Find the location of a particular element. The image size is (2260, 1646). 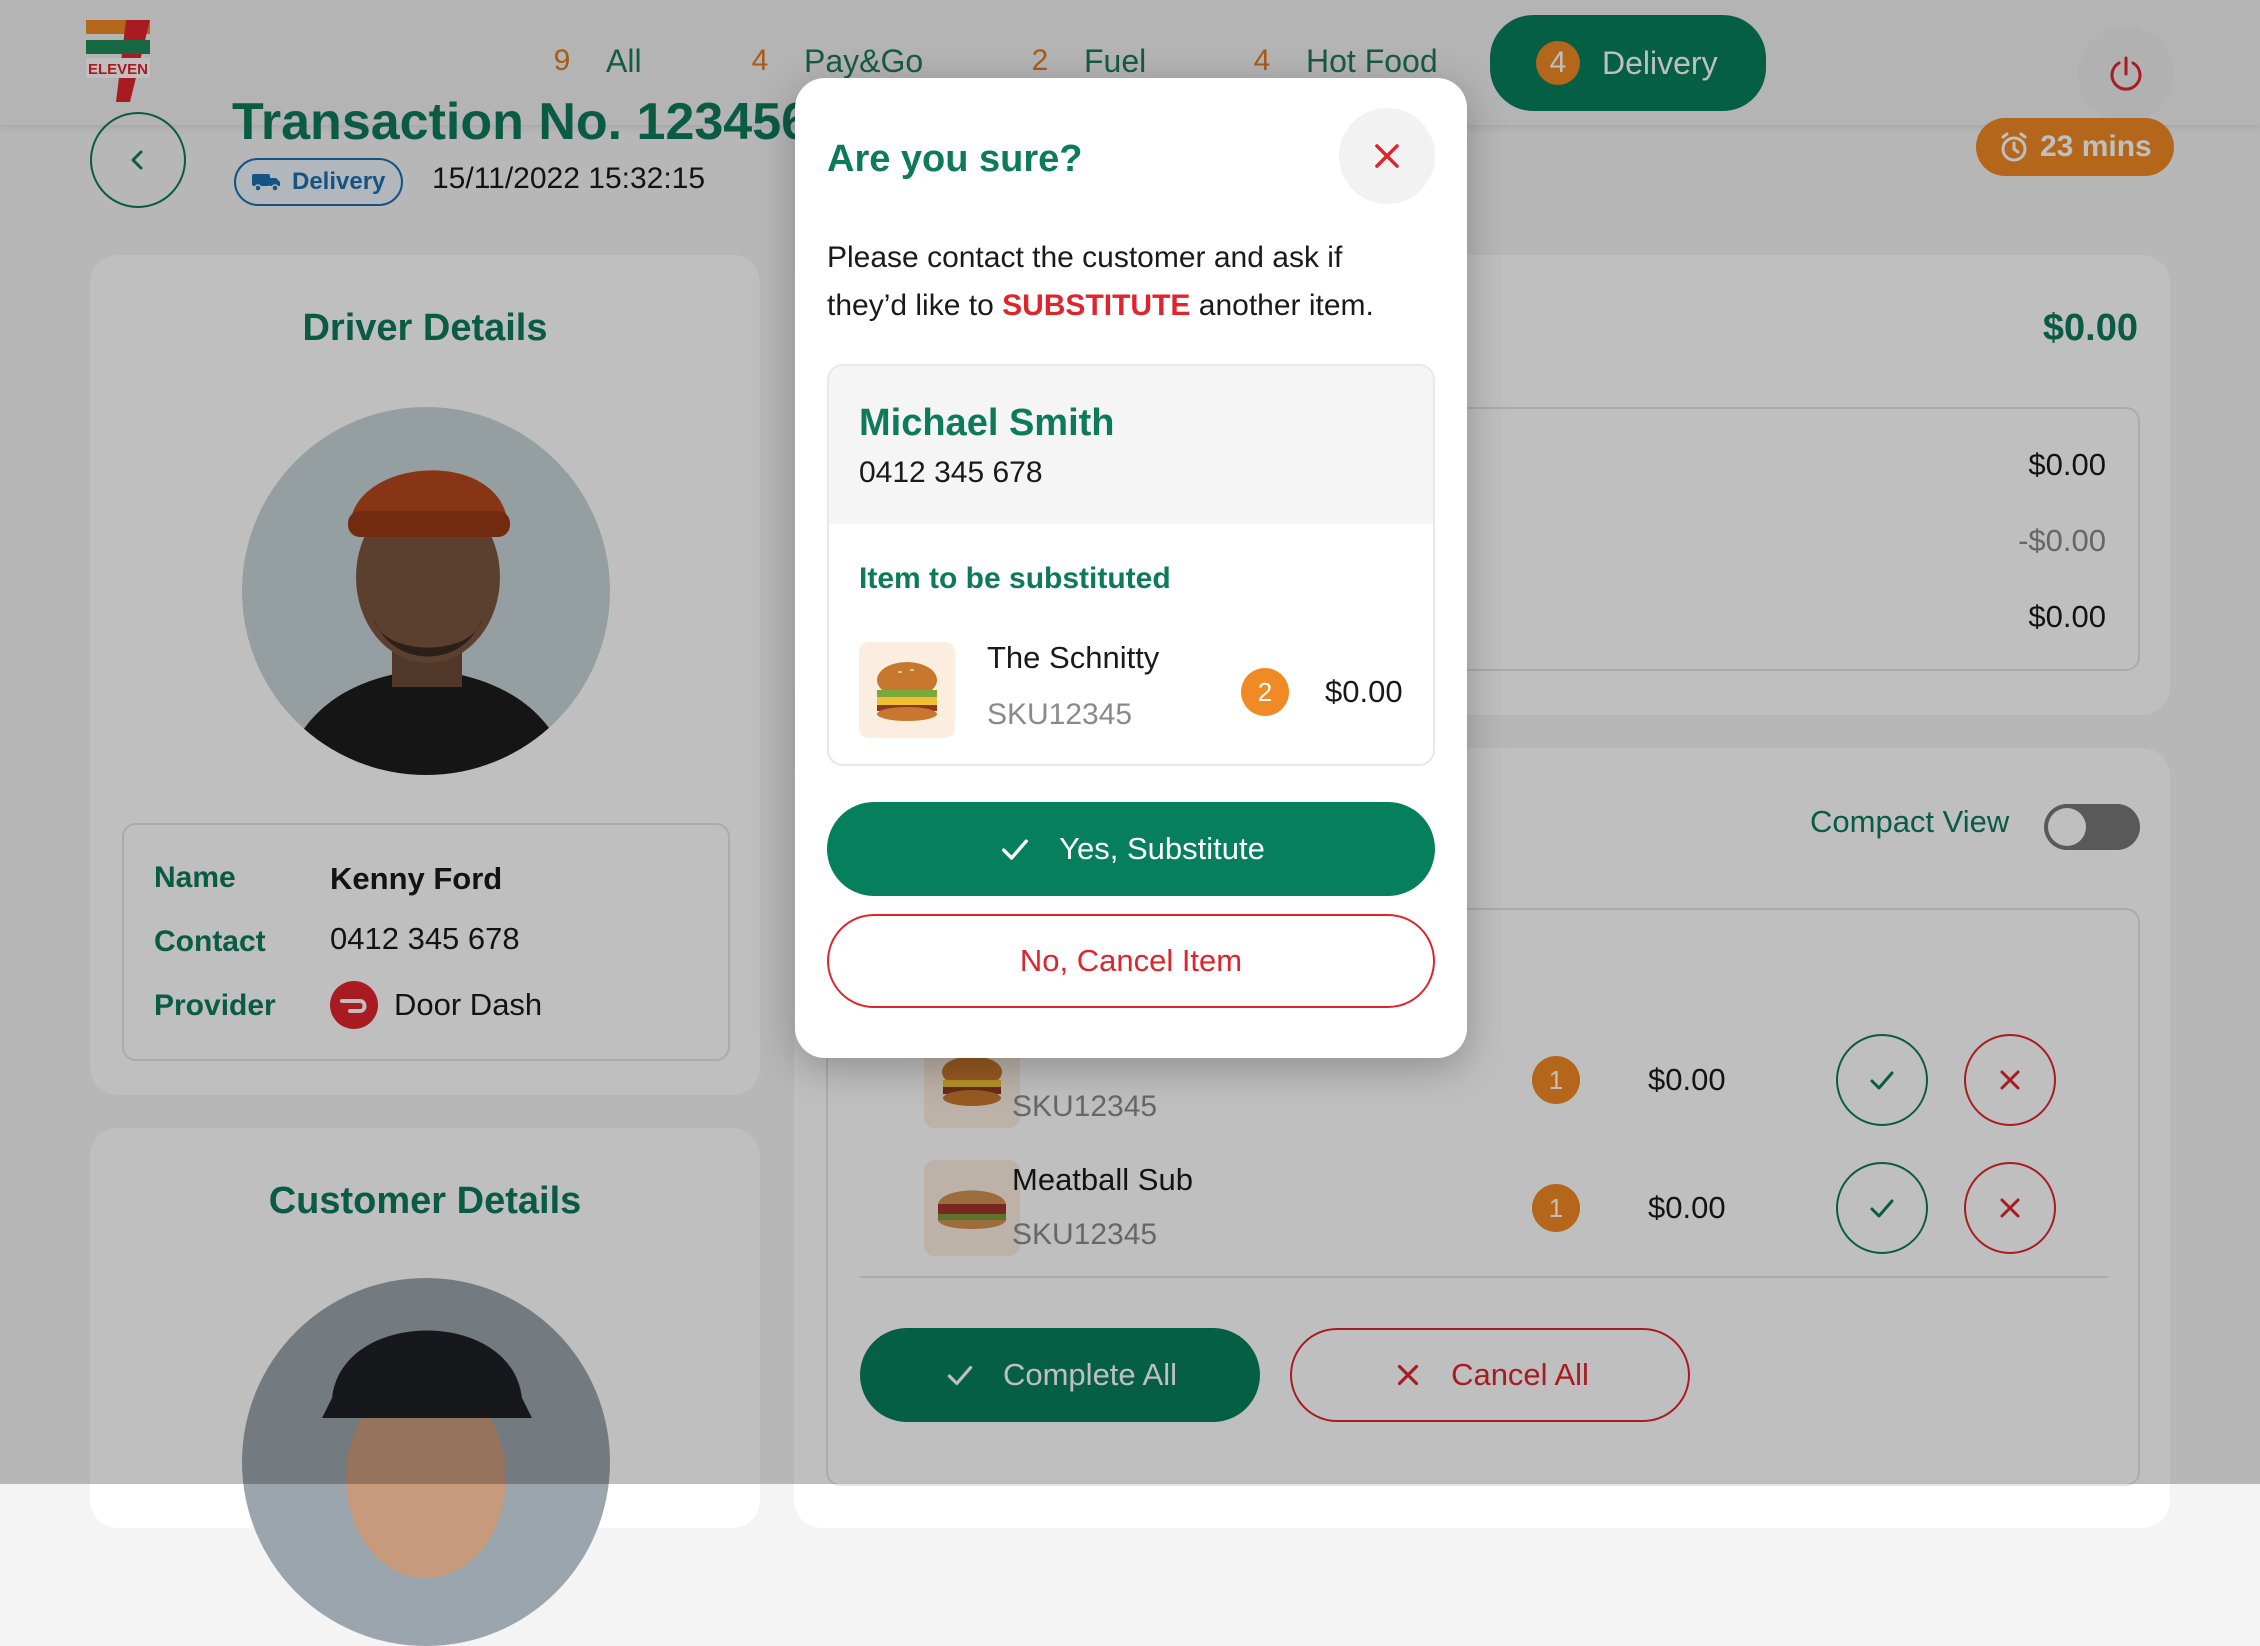

close-icon is located at coordinates (1387, 156).